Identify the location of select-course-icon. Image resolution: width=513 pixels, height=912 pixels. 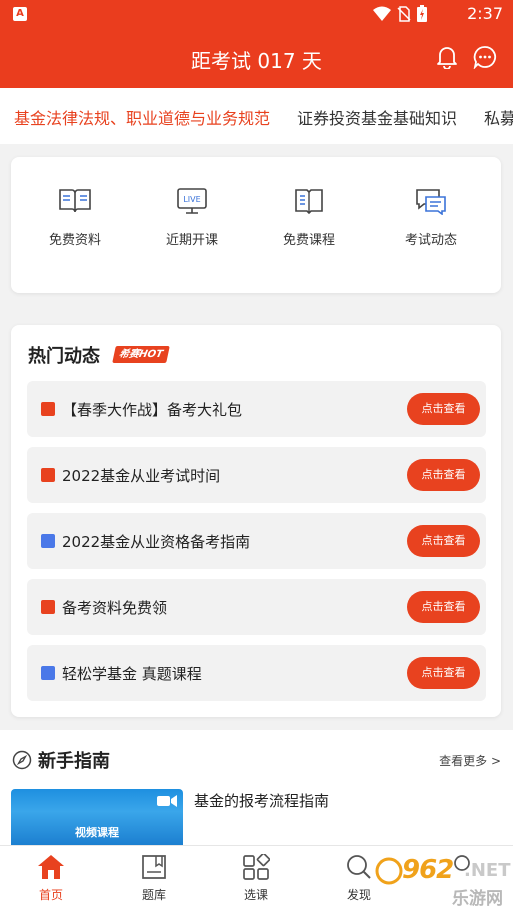
(256, 867).